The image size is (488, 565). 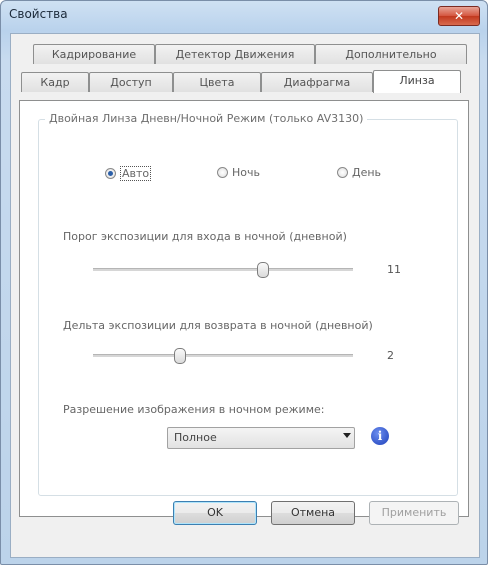 What do you see at coordinates (394, 269) in the screenshot?
I see `threshold-value: 11` at bounding box center [394, 269].